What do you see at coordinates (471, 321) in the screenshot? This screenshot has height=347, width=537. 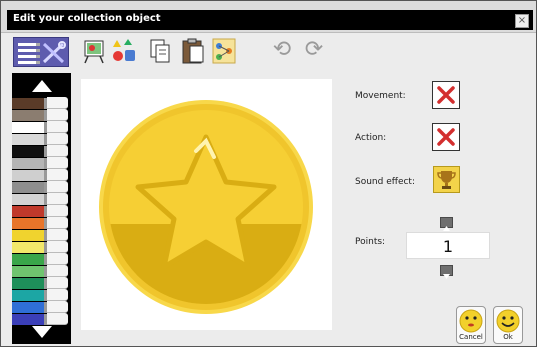 I see `neutral-face-icon` at bounding box center [471, 321].